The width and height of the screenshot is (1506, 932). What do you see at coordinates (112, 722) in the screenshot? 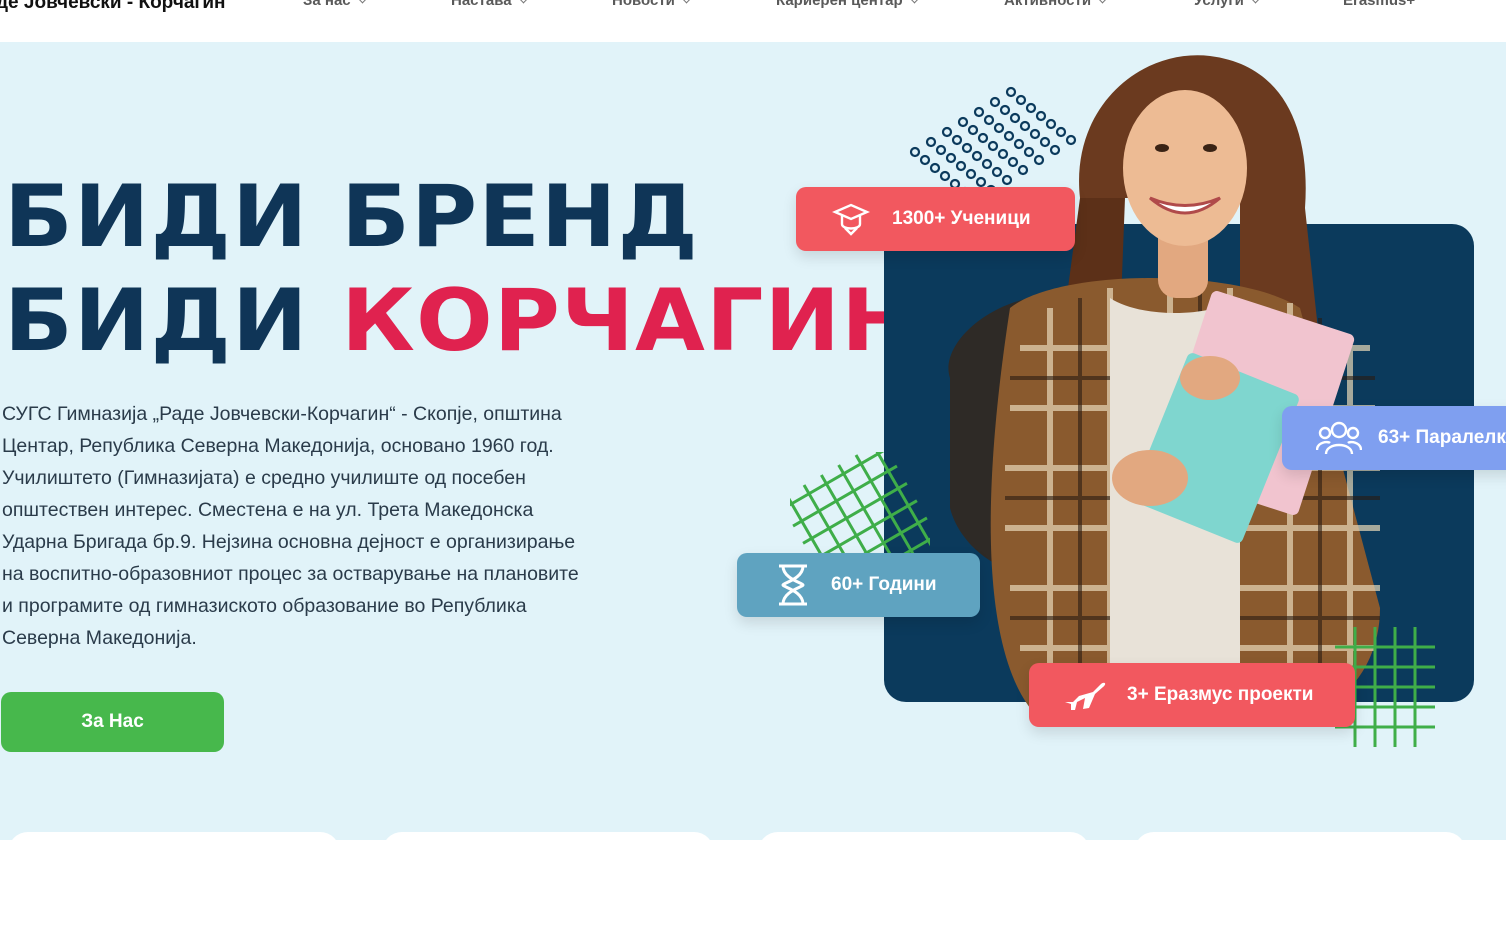
I see `about-us-button: За Нас` at bounding box center [112, 722].